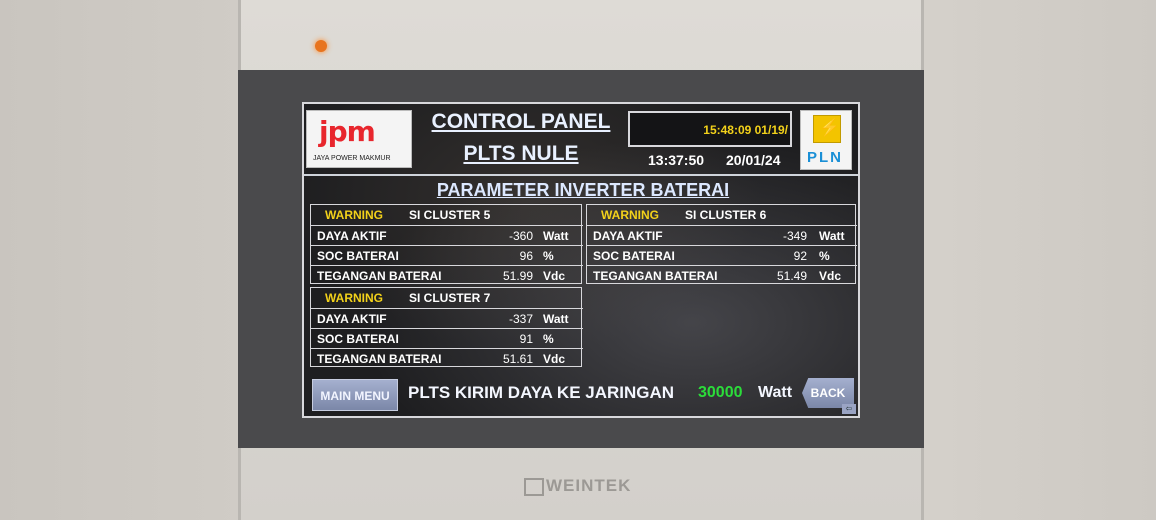 The height and width of the screenshot is (520, 1156). Describe the element at coordinates (534, 486) in the screenshot. I see `brand-logo-icon` at that location.